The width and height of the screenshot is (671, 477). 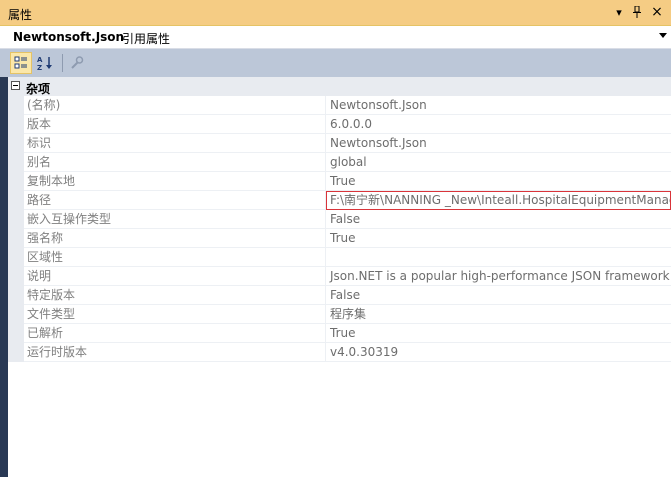 I want to click on close-icon: ×, so click(x=657, y=12).